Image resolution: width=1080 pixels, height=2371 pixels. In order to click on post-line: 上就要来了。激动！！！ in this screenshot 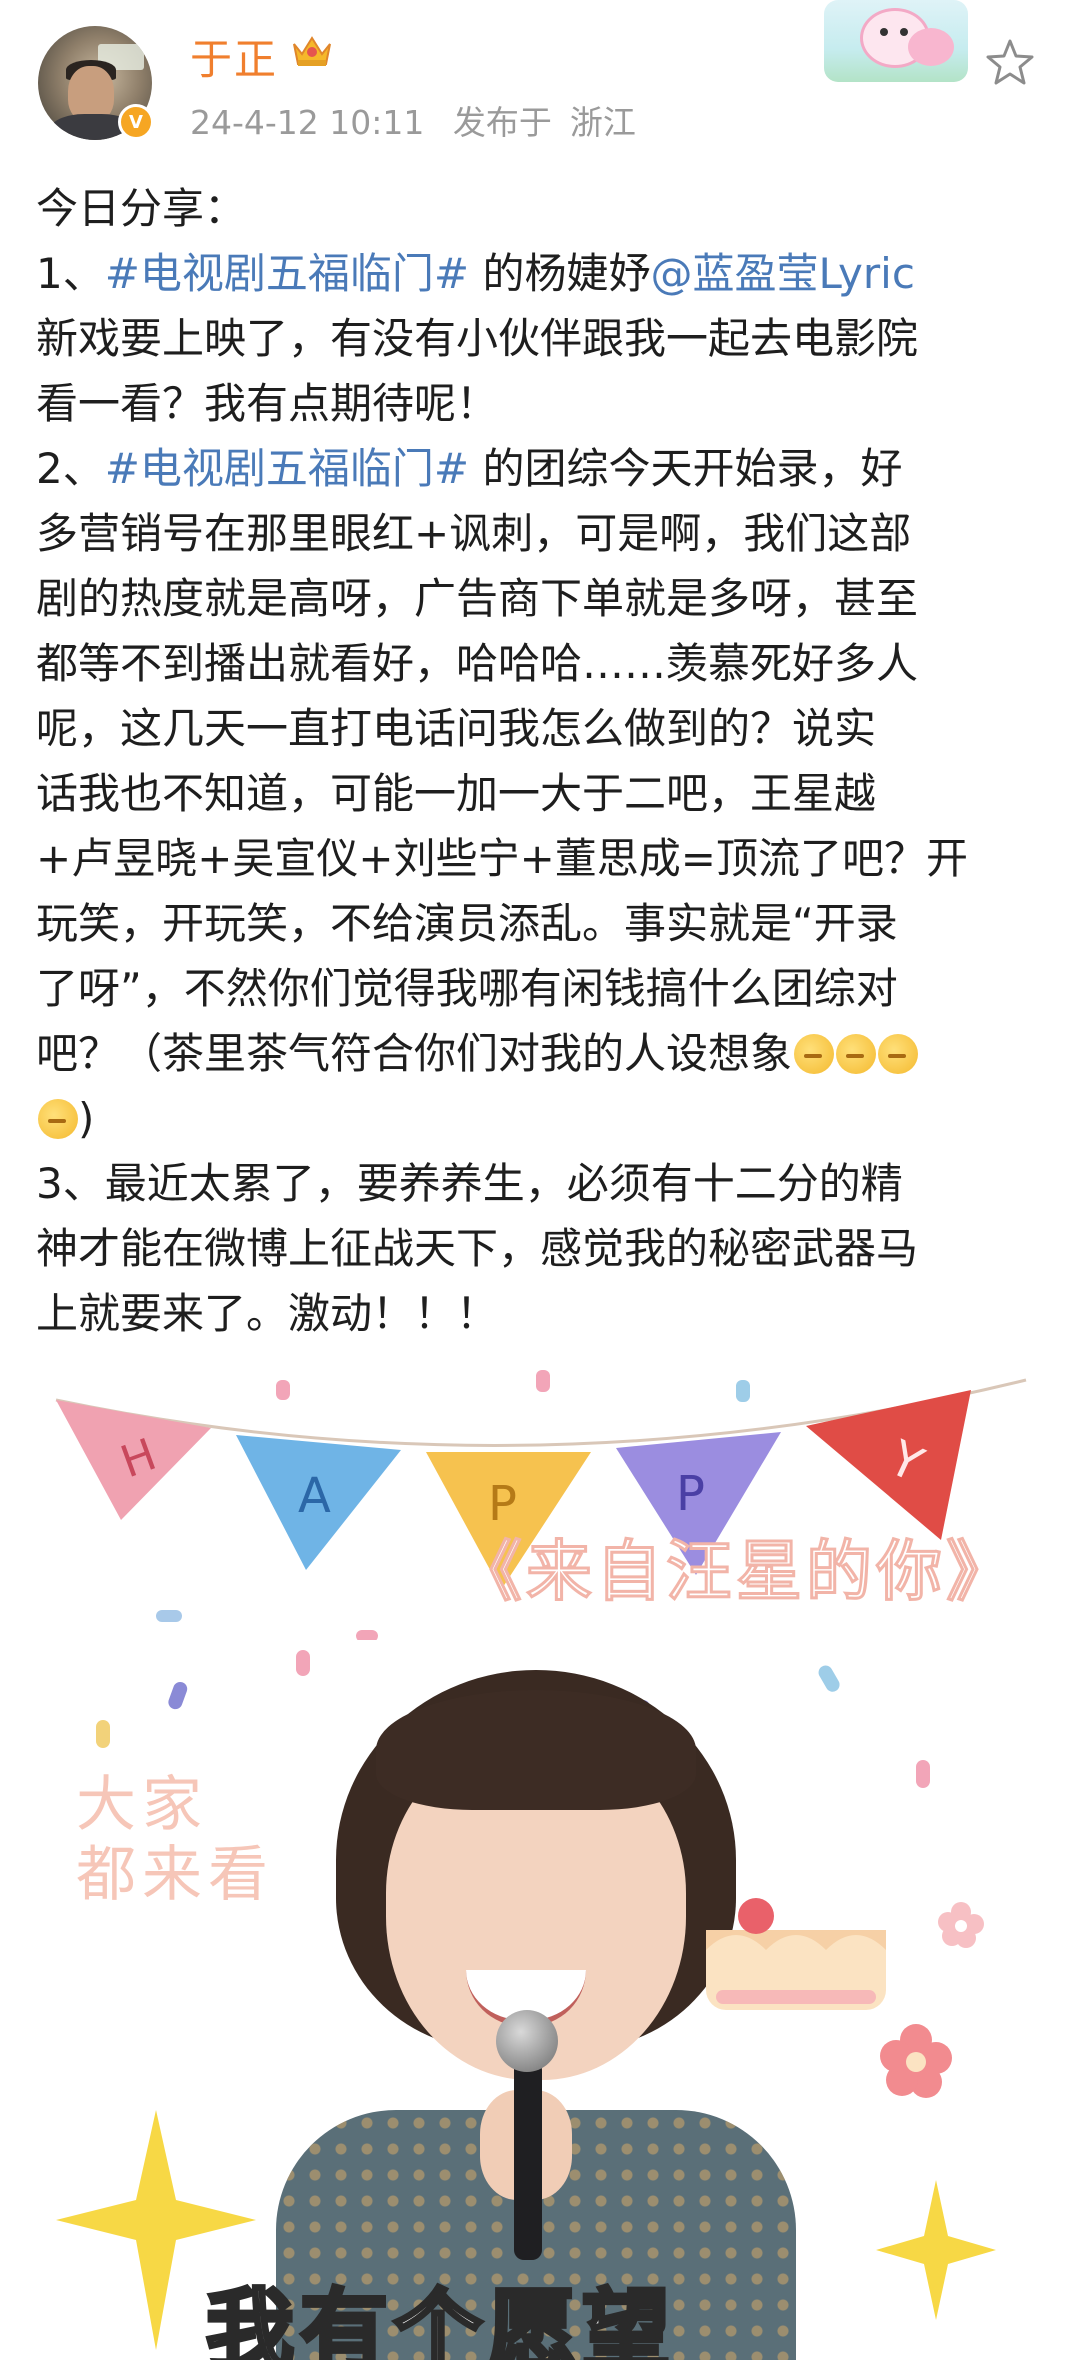, I will do `click(267, 1313)`.